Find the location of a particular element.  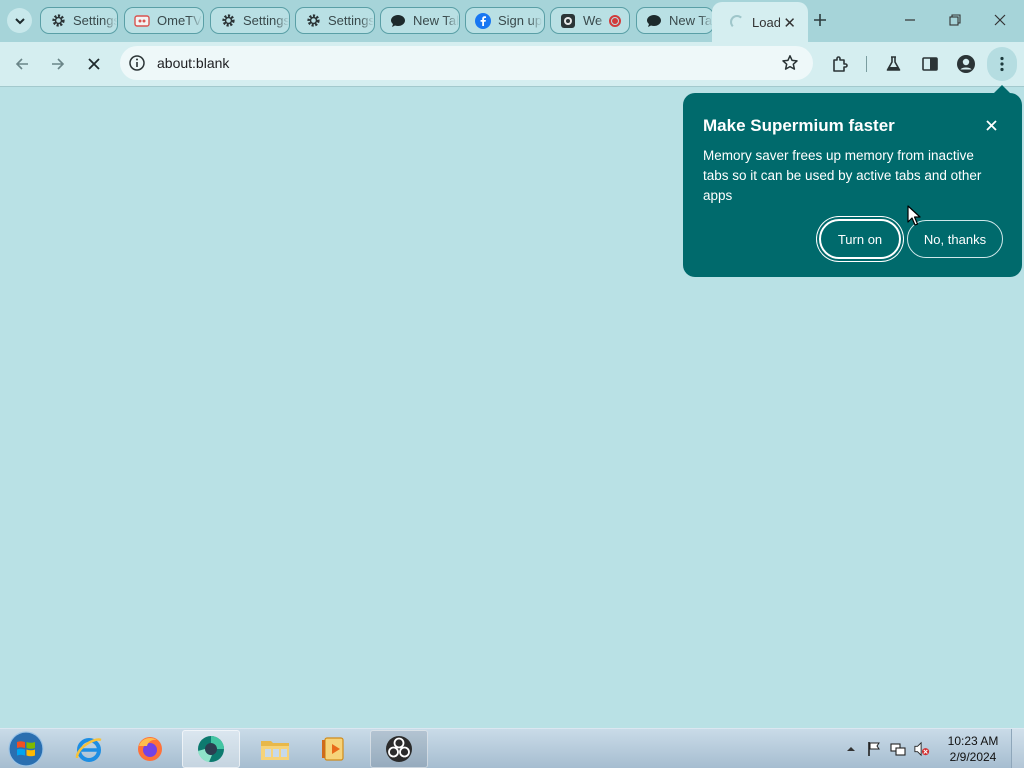

minimize-icon is located at coordinates (910, 20).